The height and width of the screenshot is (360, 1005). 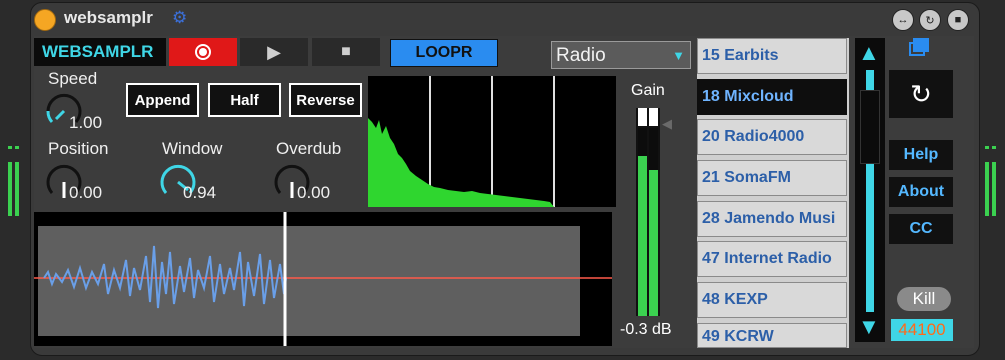 I want to click on stop-button: ■, so click(x=346, y=52).